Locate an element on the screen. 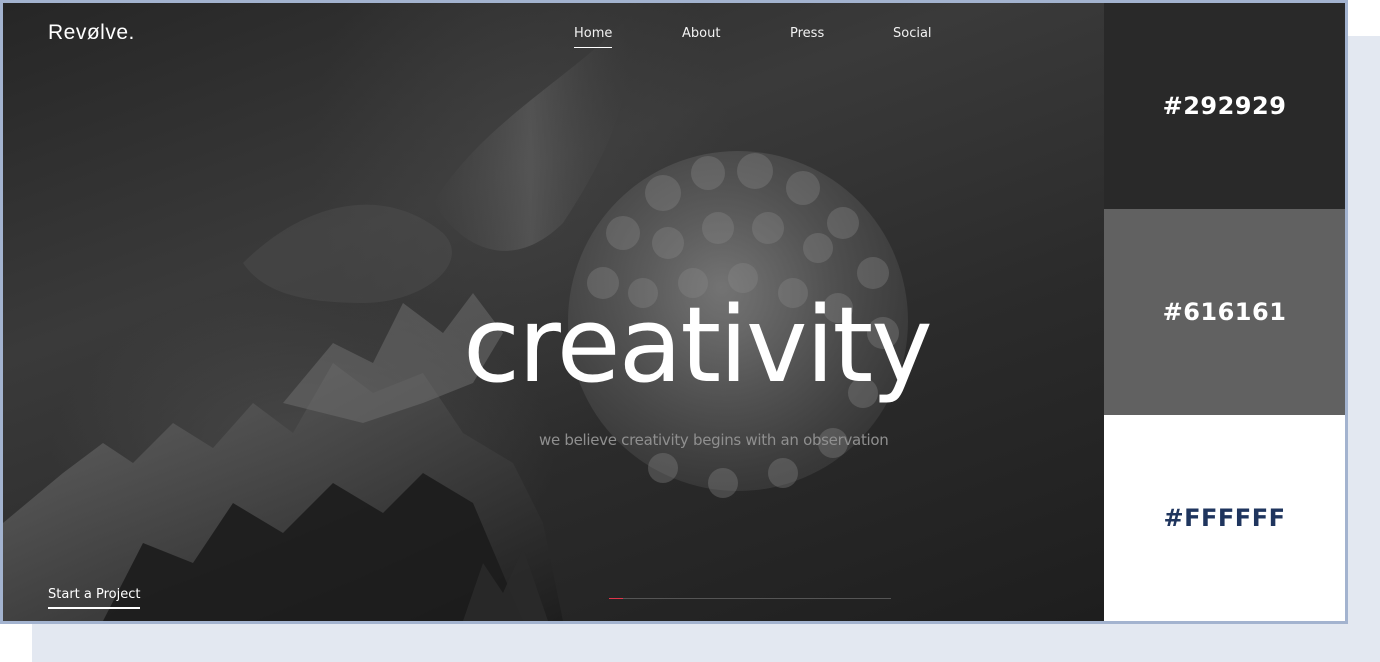 This screenshot has height=662, width=1380. start-project-link: Start a Project is located at coordinates (94, 598).